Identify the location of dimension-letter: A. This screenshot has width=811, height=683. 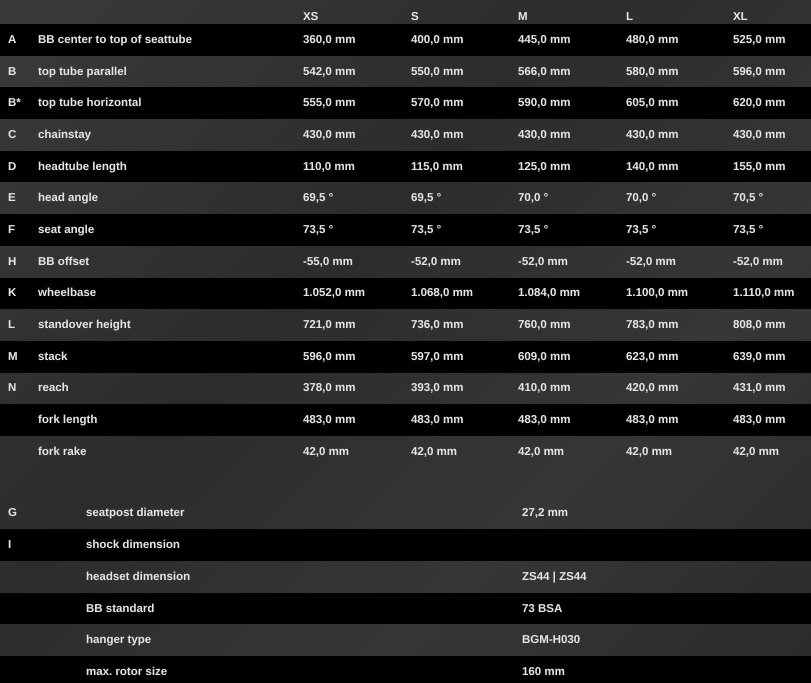
(13, 40).